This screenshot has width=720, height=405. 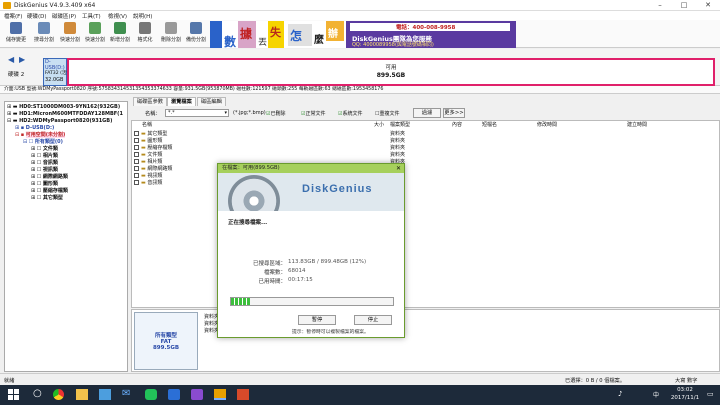 What do you see at coordinates (317, 320) in the screenshot?
I see `pause-button: 暫停` at bounding box center [317, 320].